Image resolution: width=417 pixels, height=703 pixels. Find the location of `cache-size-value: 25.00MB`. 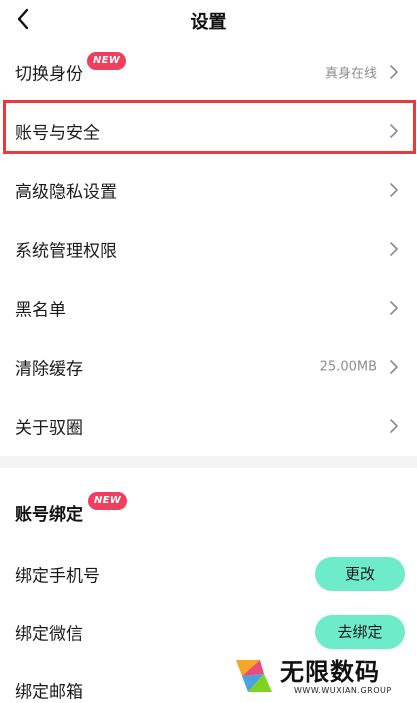

cache-size-value: 25.00MB is located at coordinates (348, 366).